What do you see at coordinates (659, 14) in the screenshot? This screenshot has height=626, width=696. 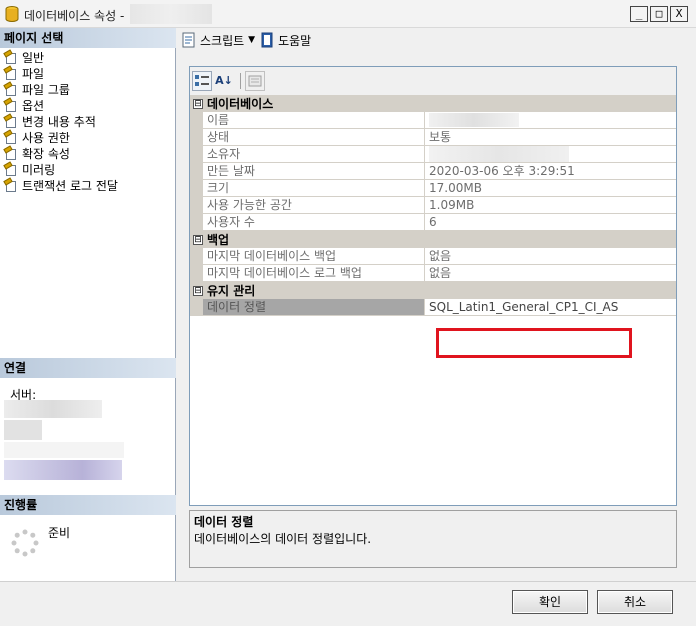 I see `maximize-button: □` at bounding box center [659, 14].